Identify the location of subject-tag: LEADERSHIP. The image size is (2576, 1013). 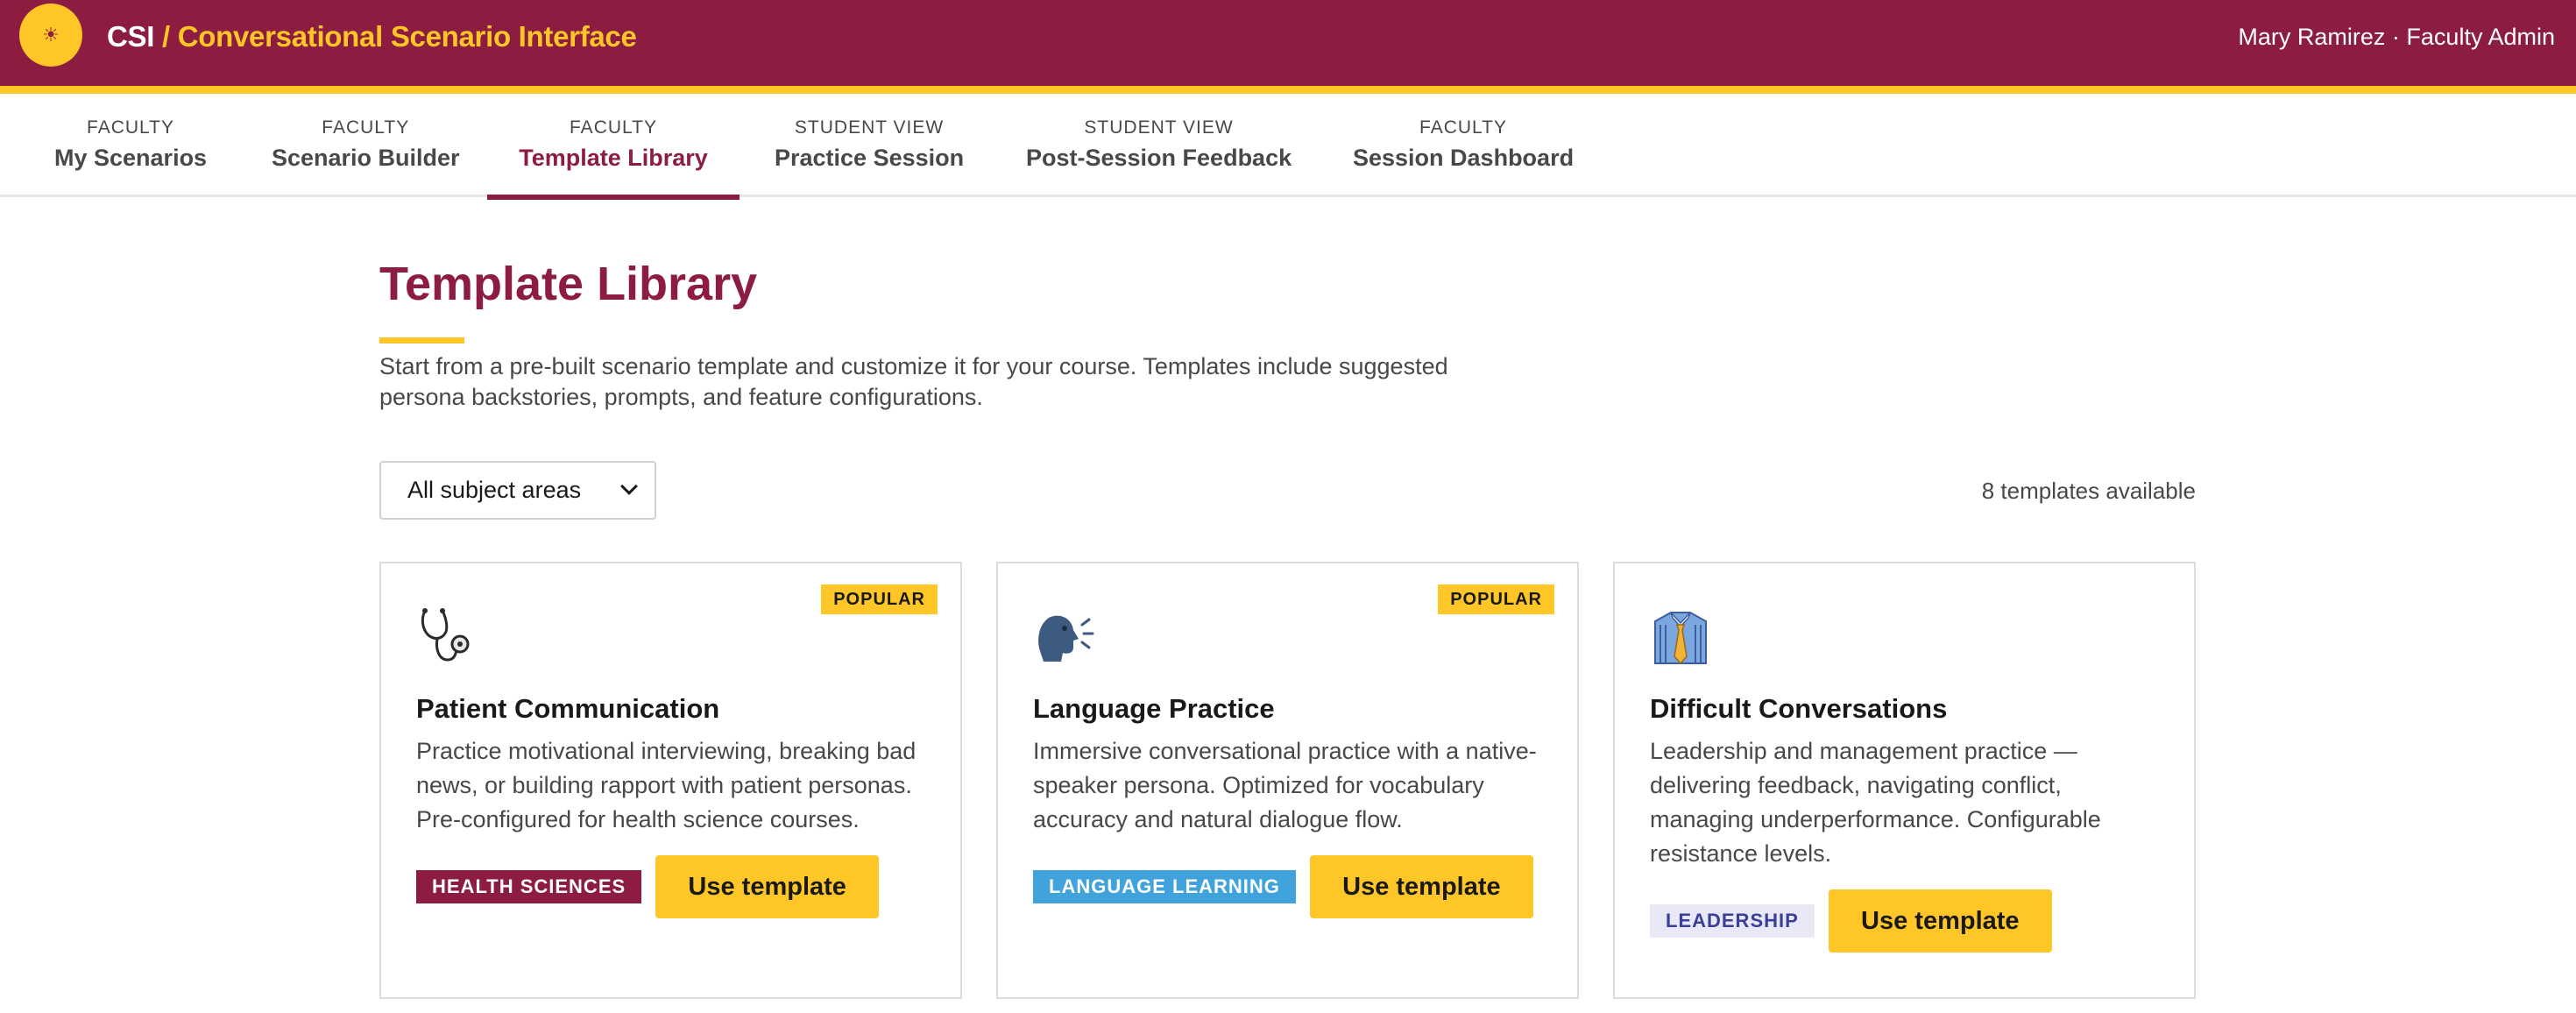
(1732, 921).